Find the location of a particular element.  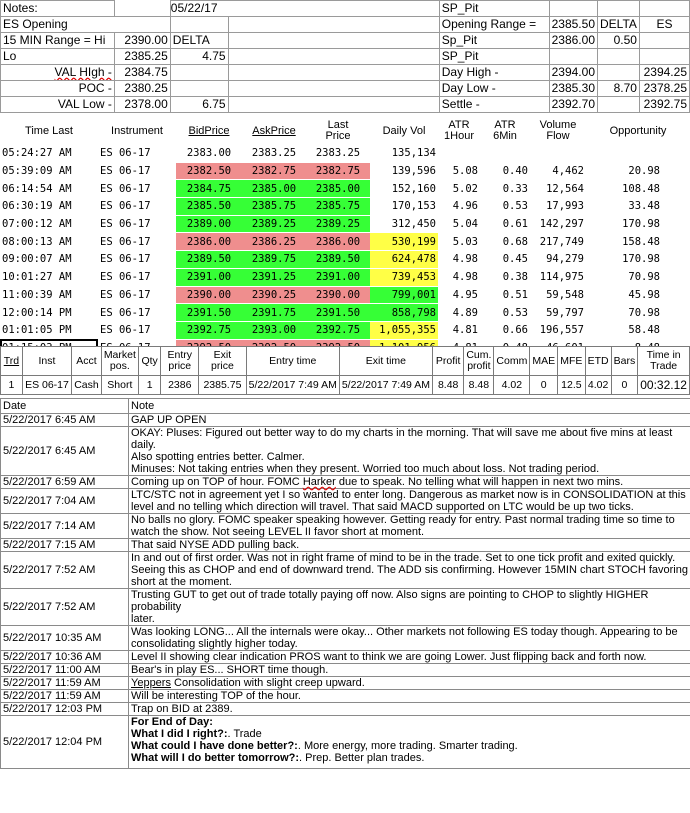

atr-6min-cell: 0.33 is located at coordinates (505, 189).